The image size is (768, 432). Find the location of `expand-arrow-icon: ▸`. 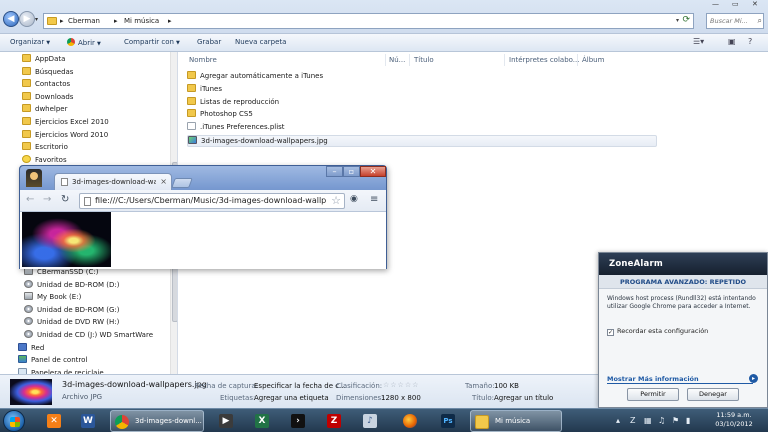

expand-arrow-icon: ▸ is located at coordinates (753, 378).